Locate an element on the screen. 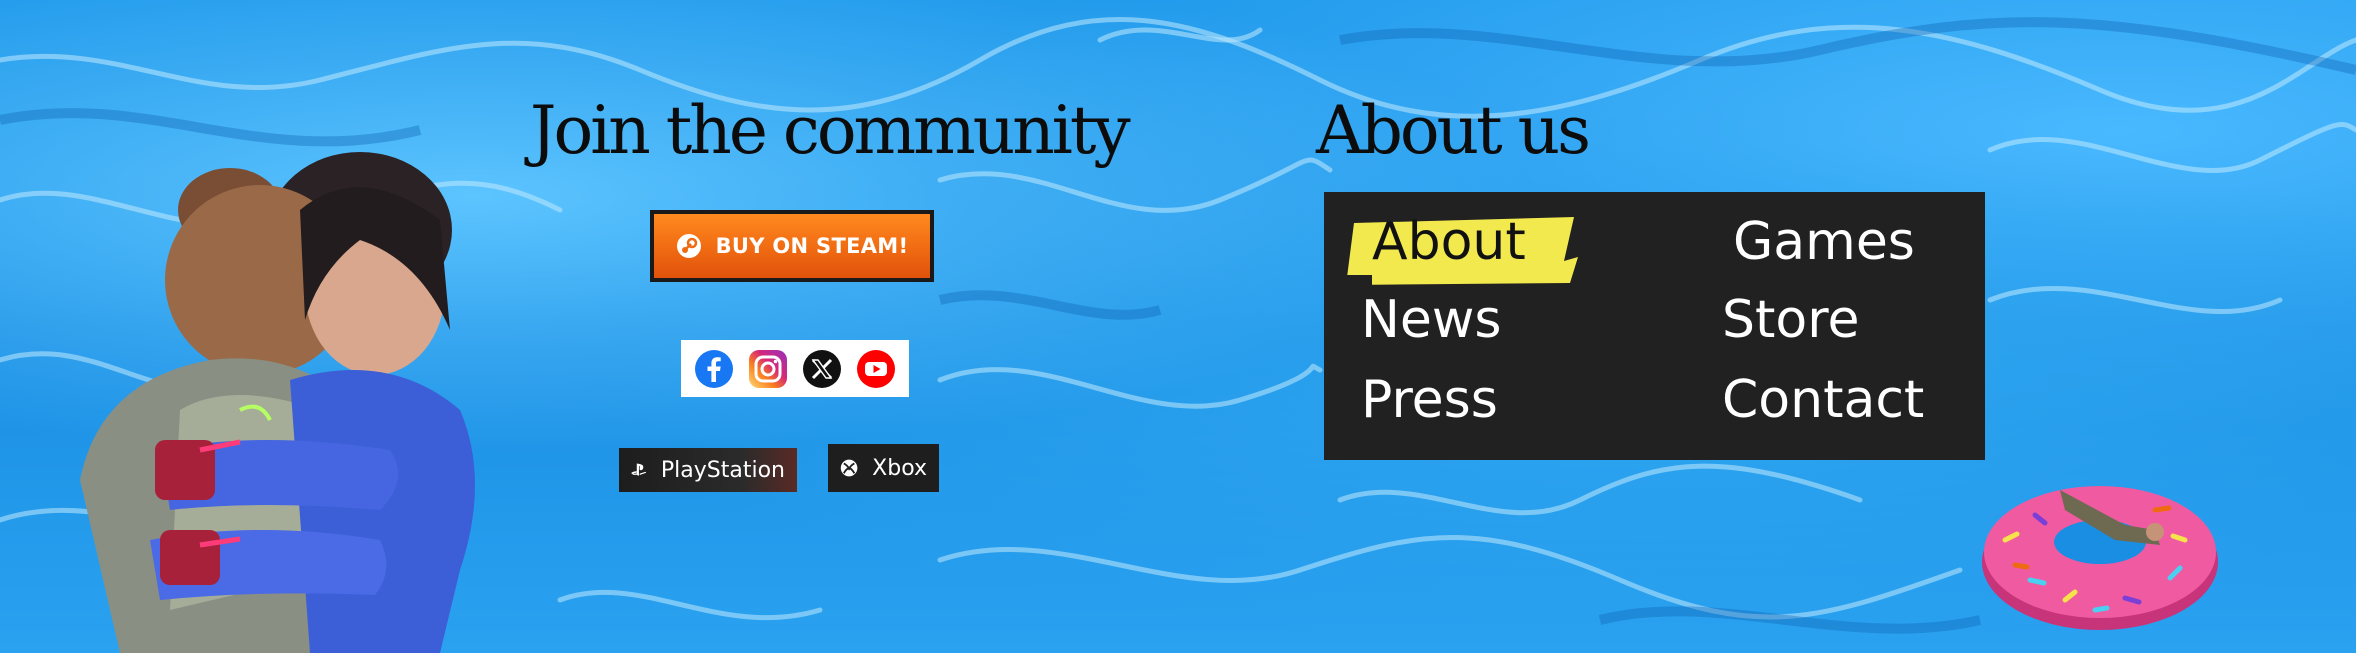 This screenshot has height=653, width=2356. youtube-icon is located at coordinates (876, 369).